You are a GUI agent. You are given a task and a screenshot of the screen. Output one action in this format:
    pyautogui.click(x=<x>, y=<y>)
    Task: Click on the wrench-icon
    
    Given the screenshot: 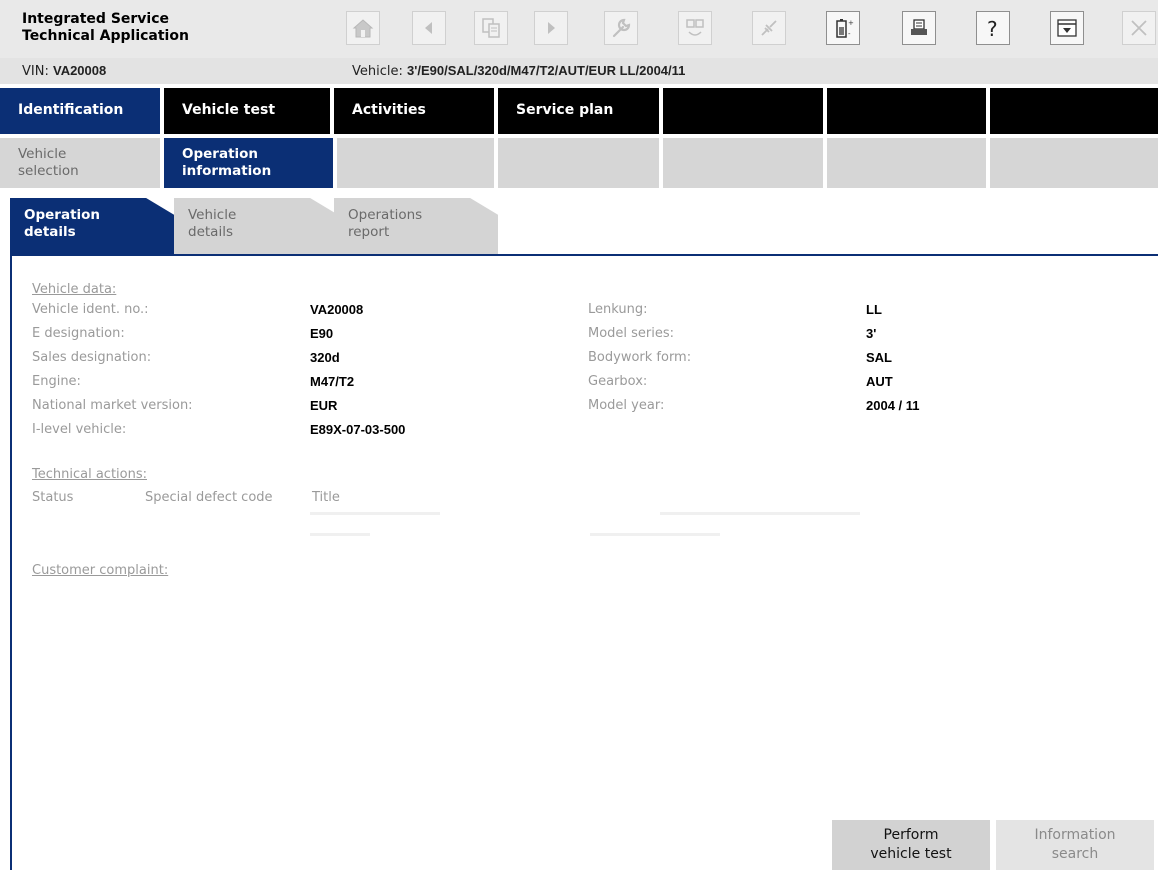 What is the action you would take?
    pyautogui.click(x=621, y=28)
    